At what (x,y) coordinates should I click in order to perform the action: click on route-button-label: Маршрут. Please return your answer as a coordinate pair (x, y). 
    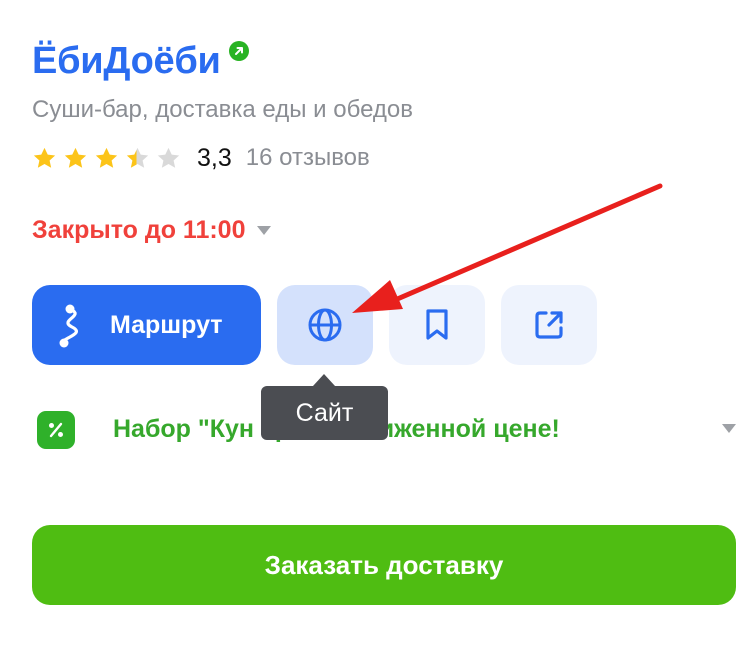
    Looking at the image, I should click on (166, 324).